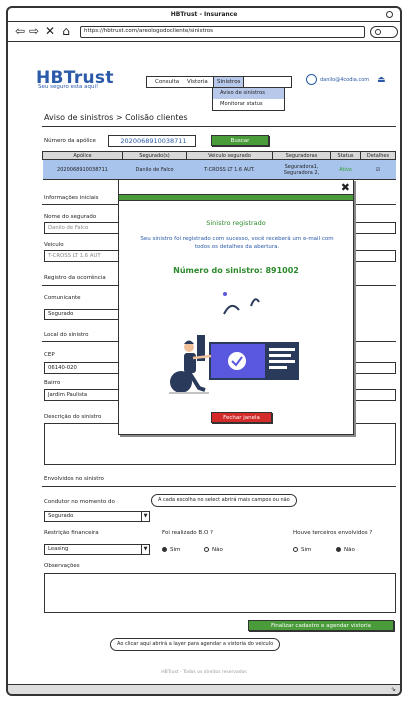  What do you see at coordinates (74, 479) in the screenshot?
I see `section-involved: Envolvidos no sinistro` at bounding box center [74, 479].